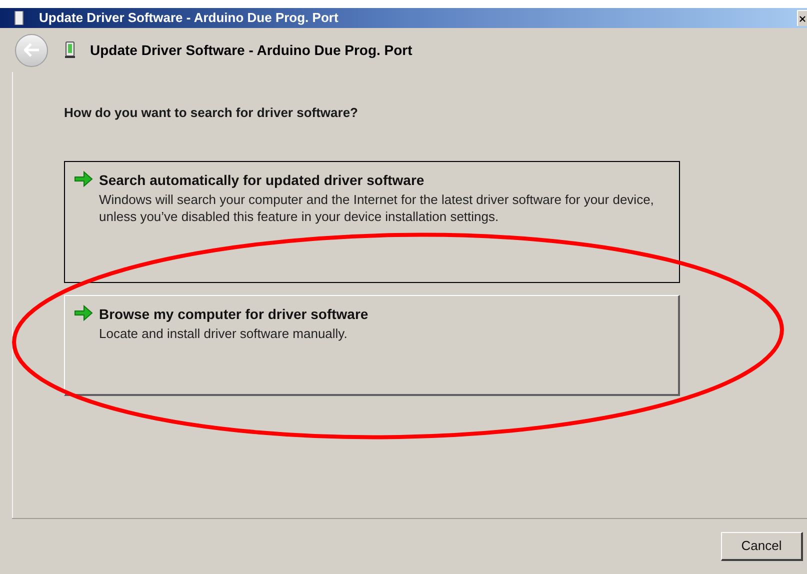 This screenshot has height=574, width=807. Describe the element at coordinates (234, 314) in the screenshot. I see `option-title: Browse my computer for driver software` at that location.